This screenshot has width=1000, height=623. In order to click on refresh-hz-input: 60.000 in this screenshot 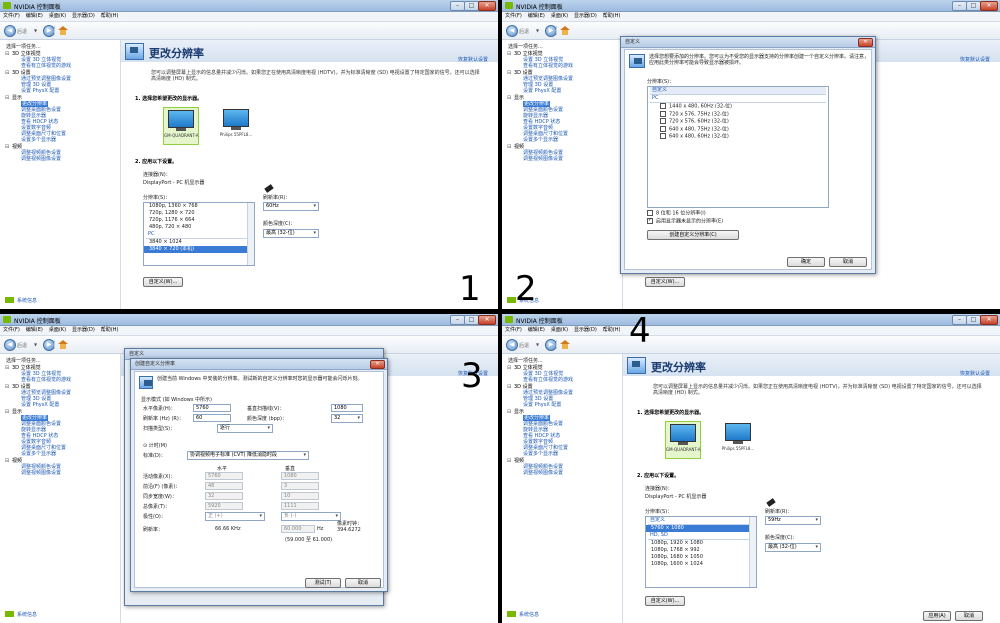, I will do `click(298, 529)`.